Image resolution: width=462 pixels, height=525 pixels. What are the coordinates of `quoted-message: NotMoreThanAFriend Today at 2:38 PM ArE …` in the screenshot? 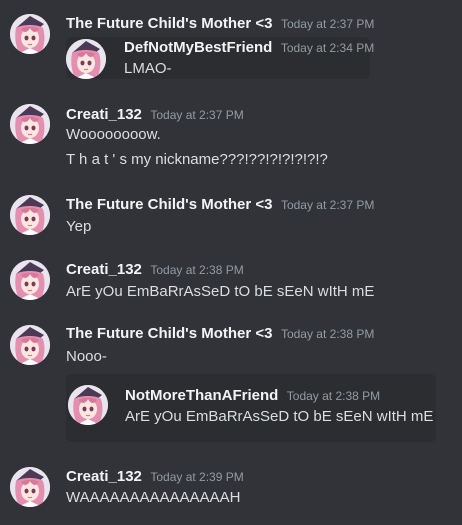 It's located at (251, 408).